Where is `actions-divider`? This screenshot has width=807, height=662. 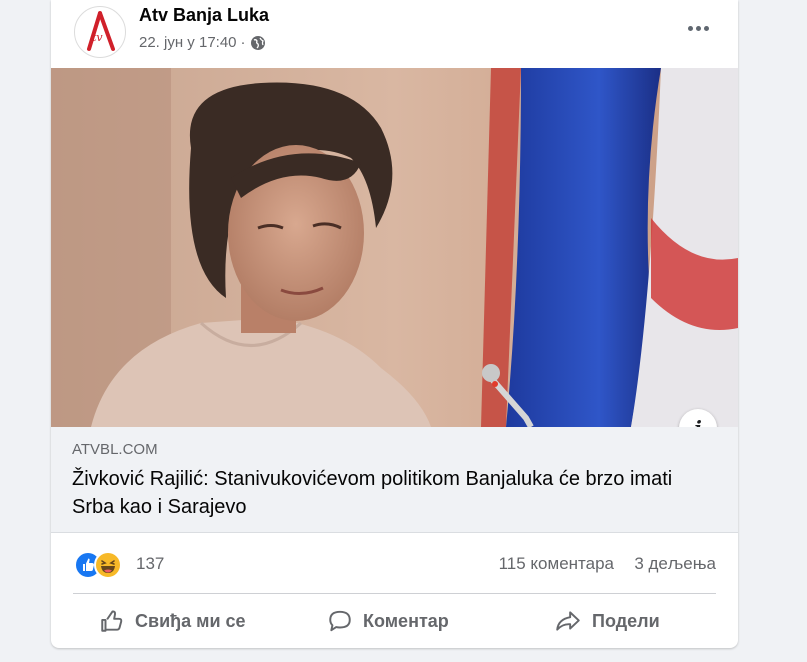
actions-divider is located at coordinates (394, 593).